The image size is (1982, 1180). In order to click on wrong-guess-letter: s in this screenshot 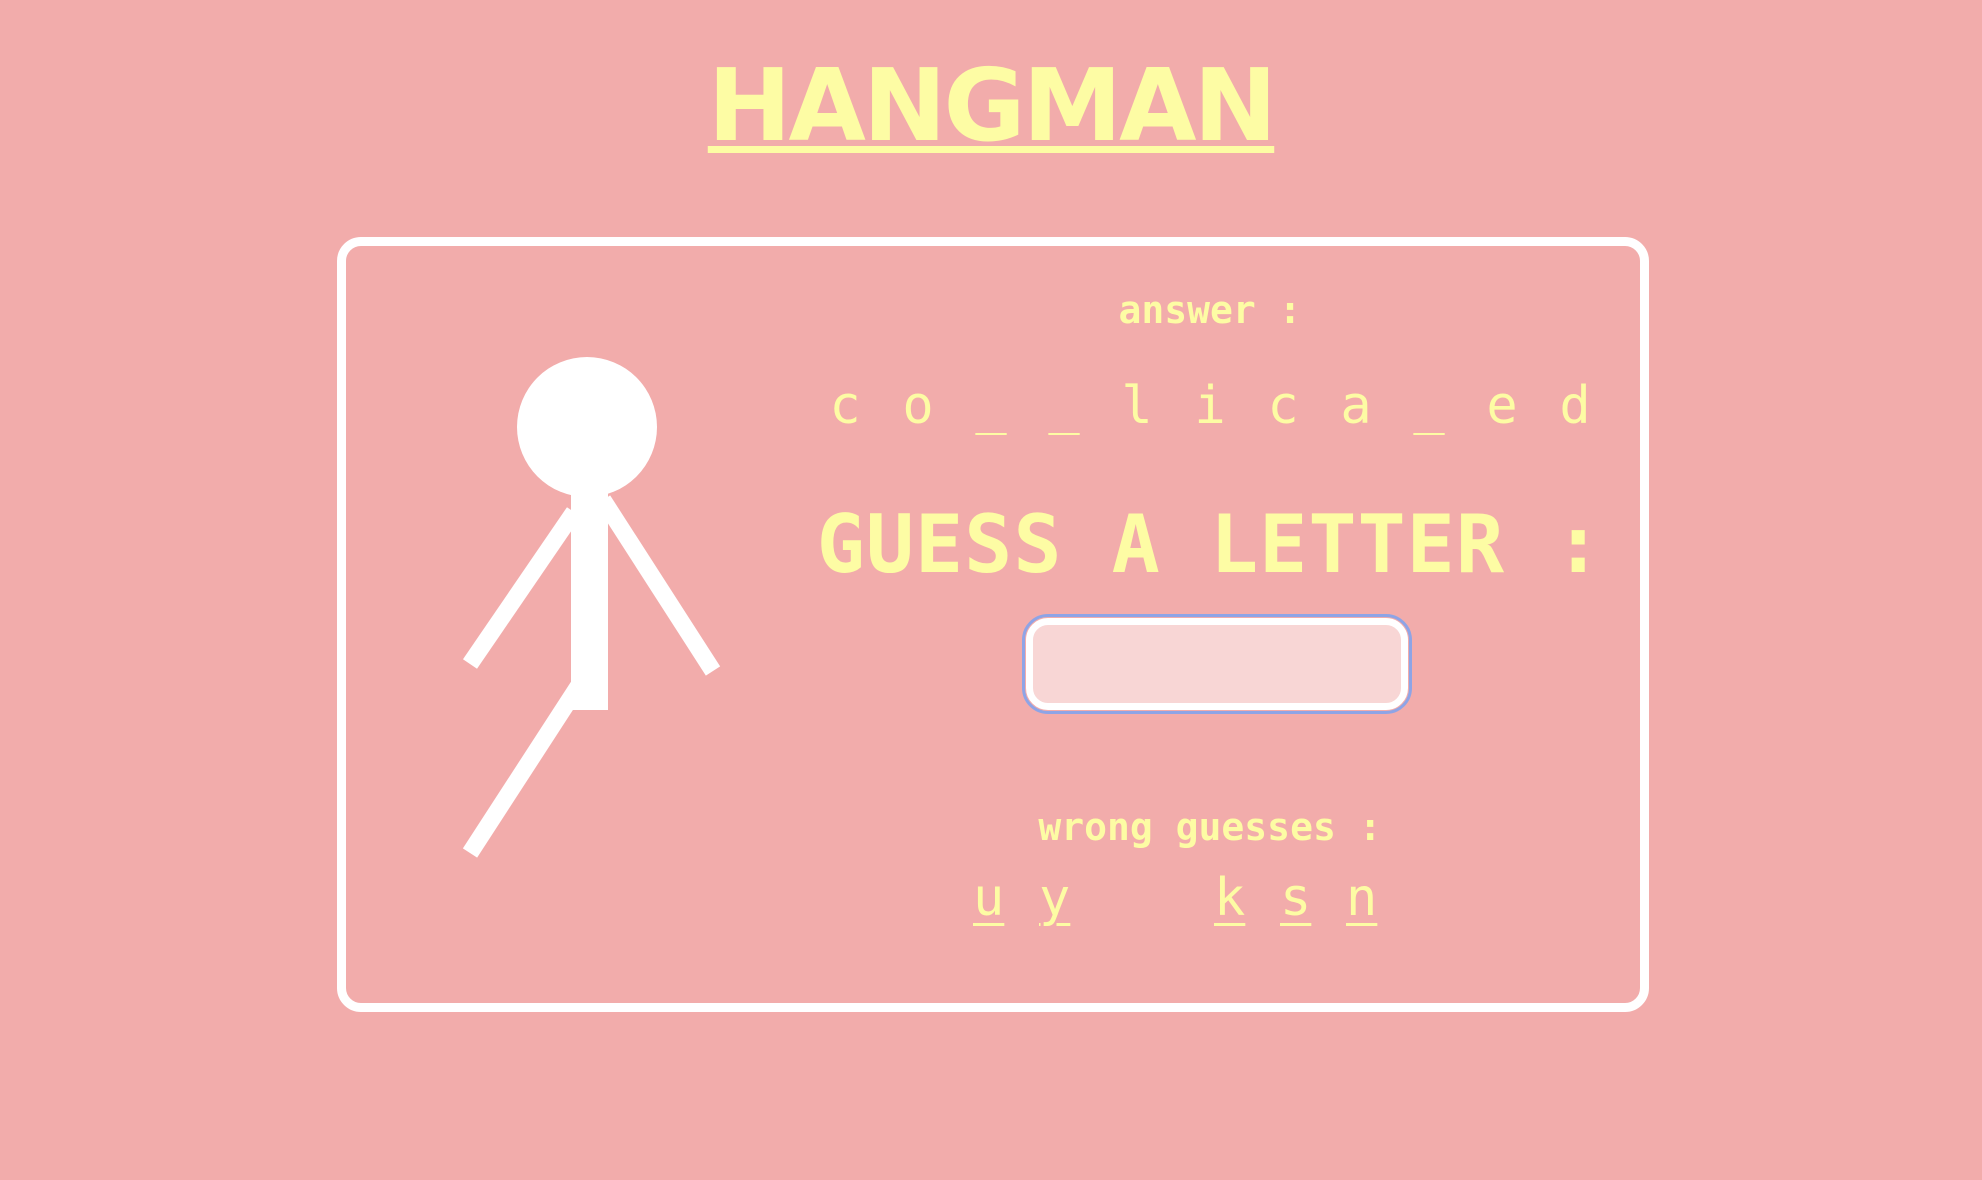, I will do `click(1296, 898)`.